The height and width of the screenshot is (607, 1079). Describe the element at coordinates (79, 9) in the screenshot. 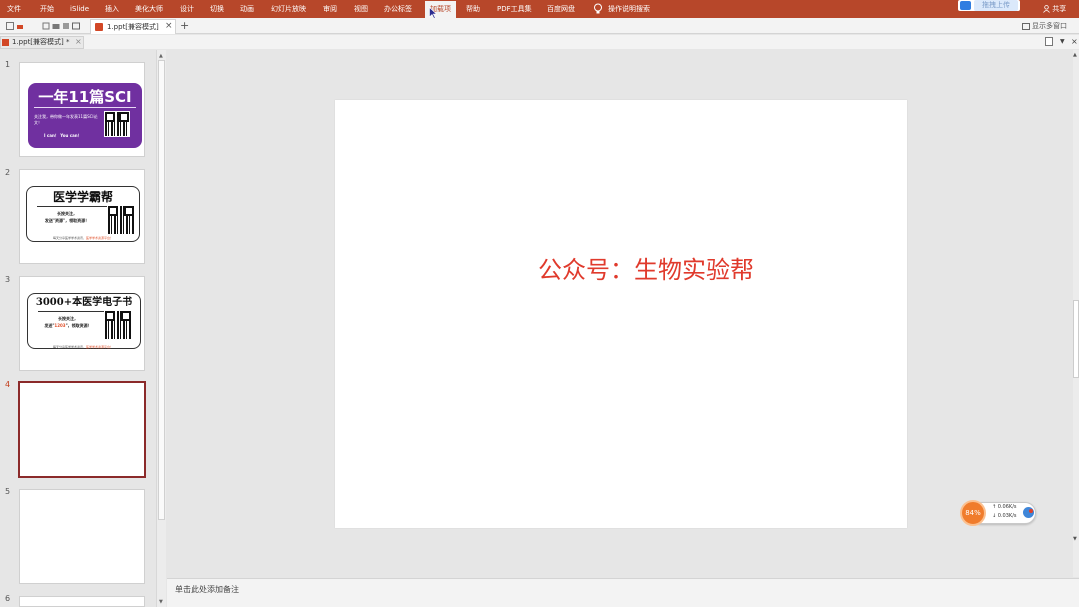

I see `tab-islide: iSlide` at that location.